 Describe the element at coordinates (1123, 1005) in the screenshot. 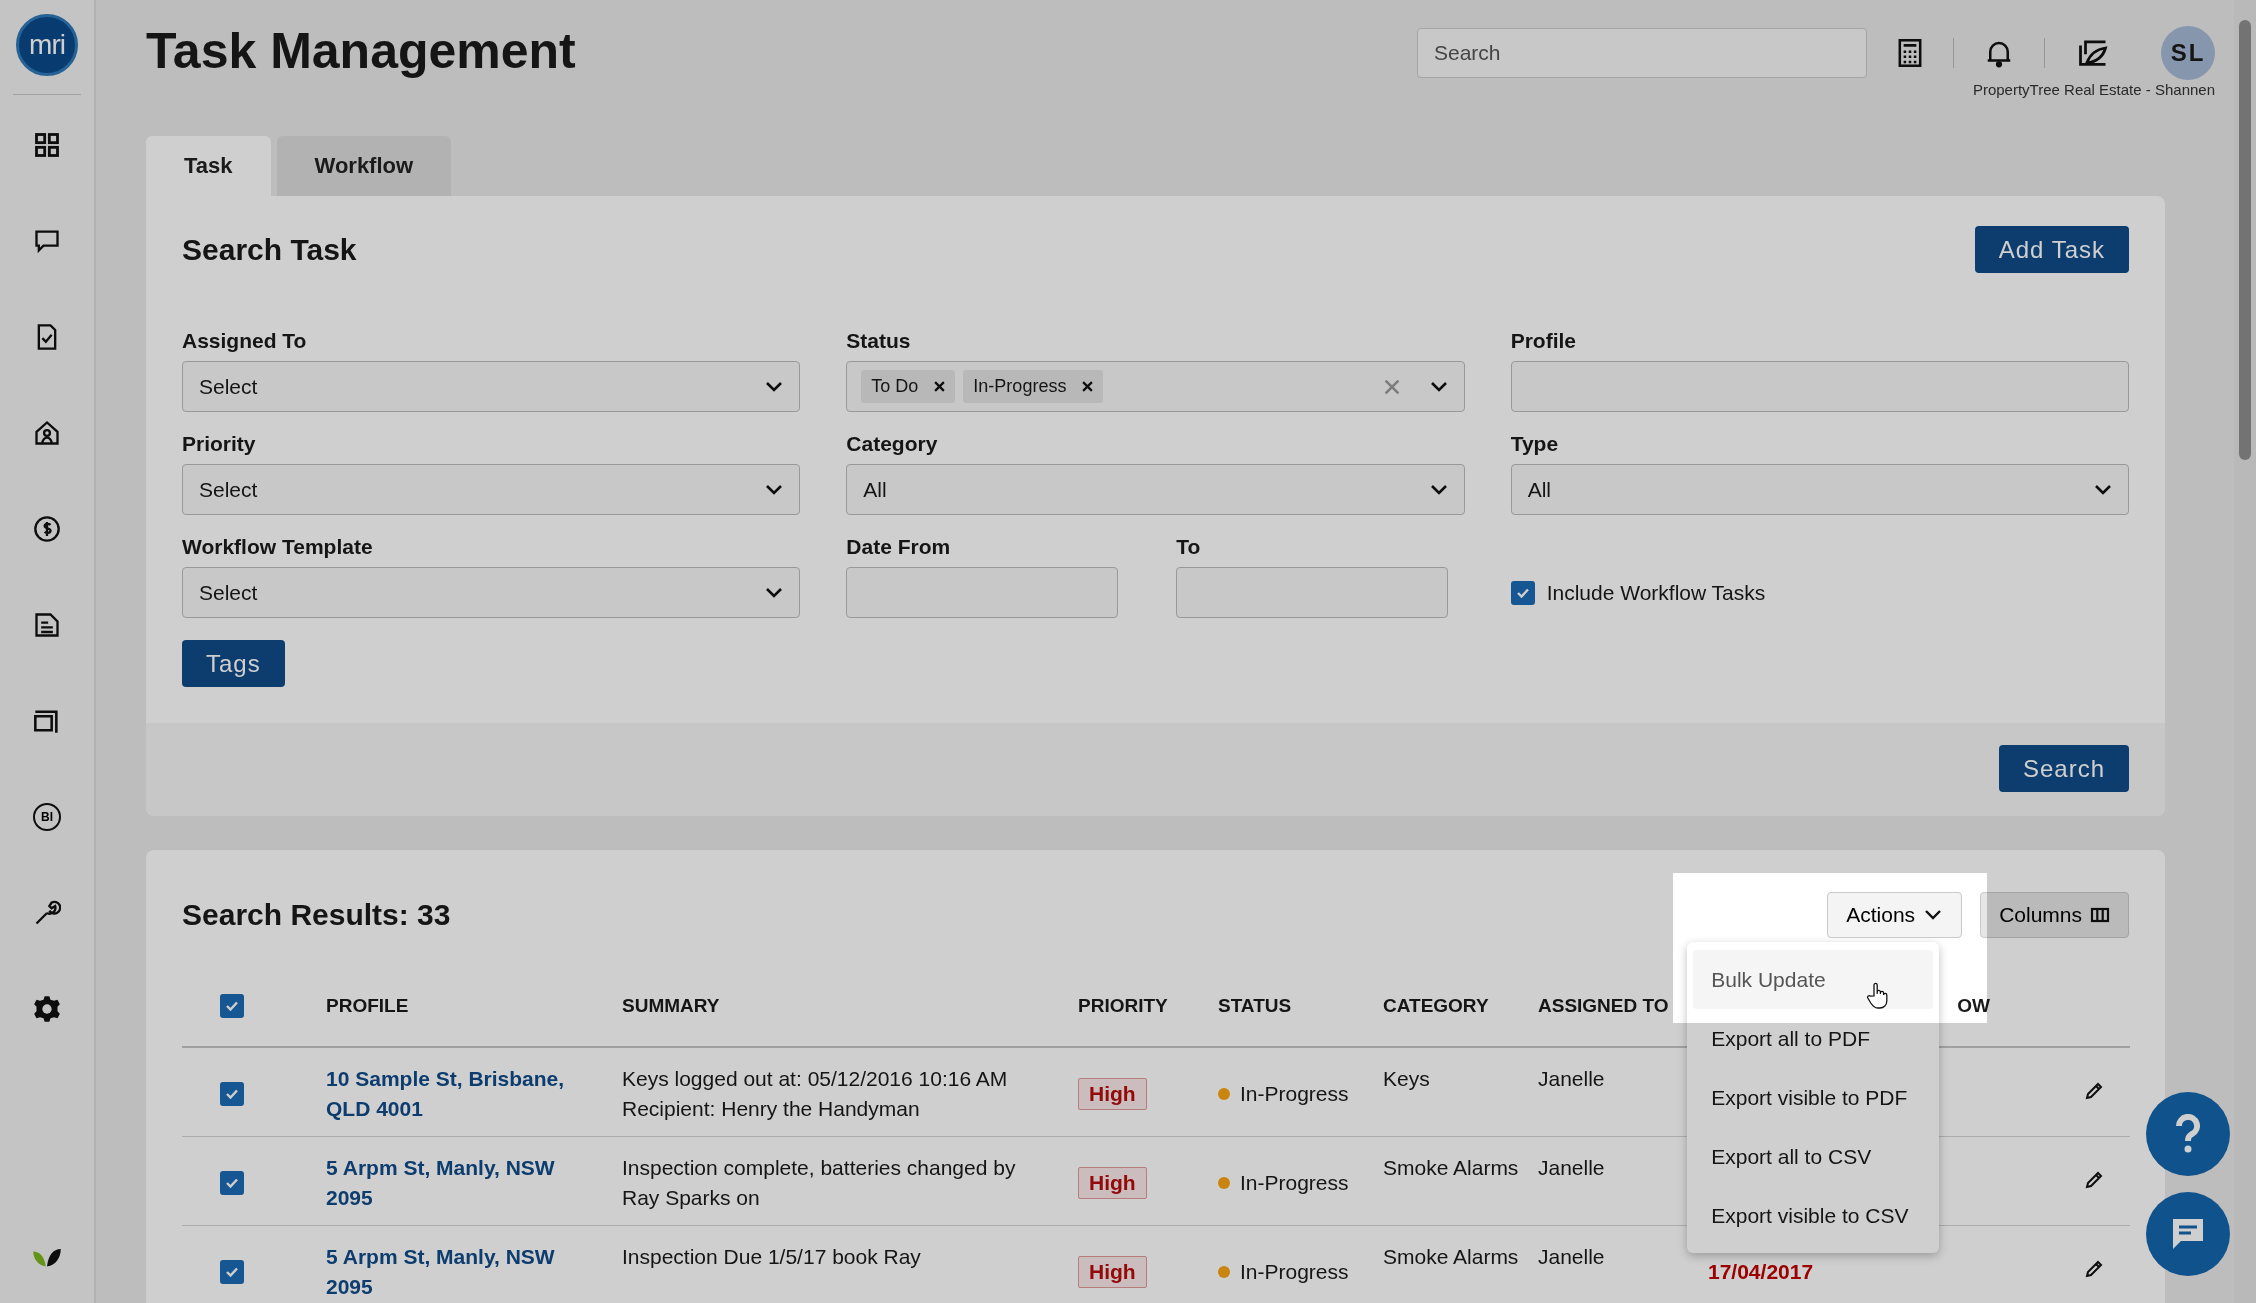

I see `column-header: PRIORITY` at that location.